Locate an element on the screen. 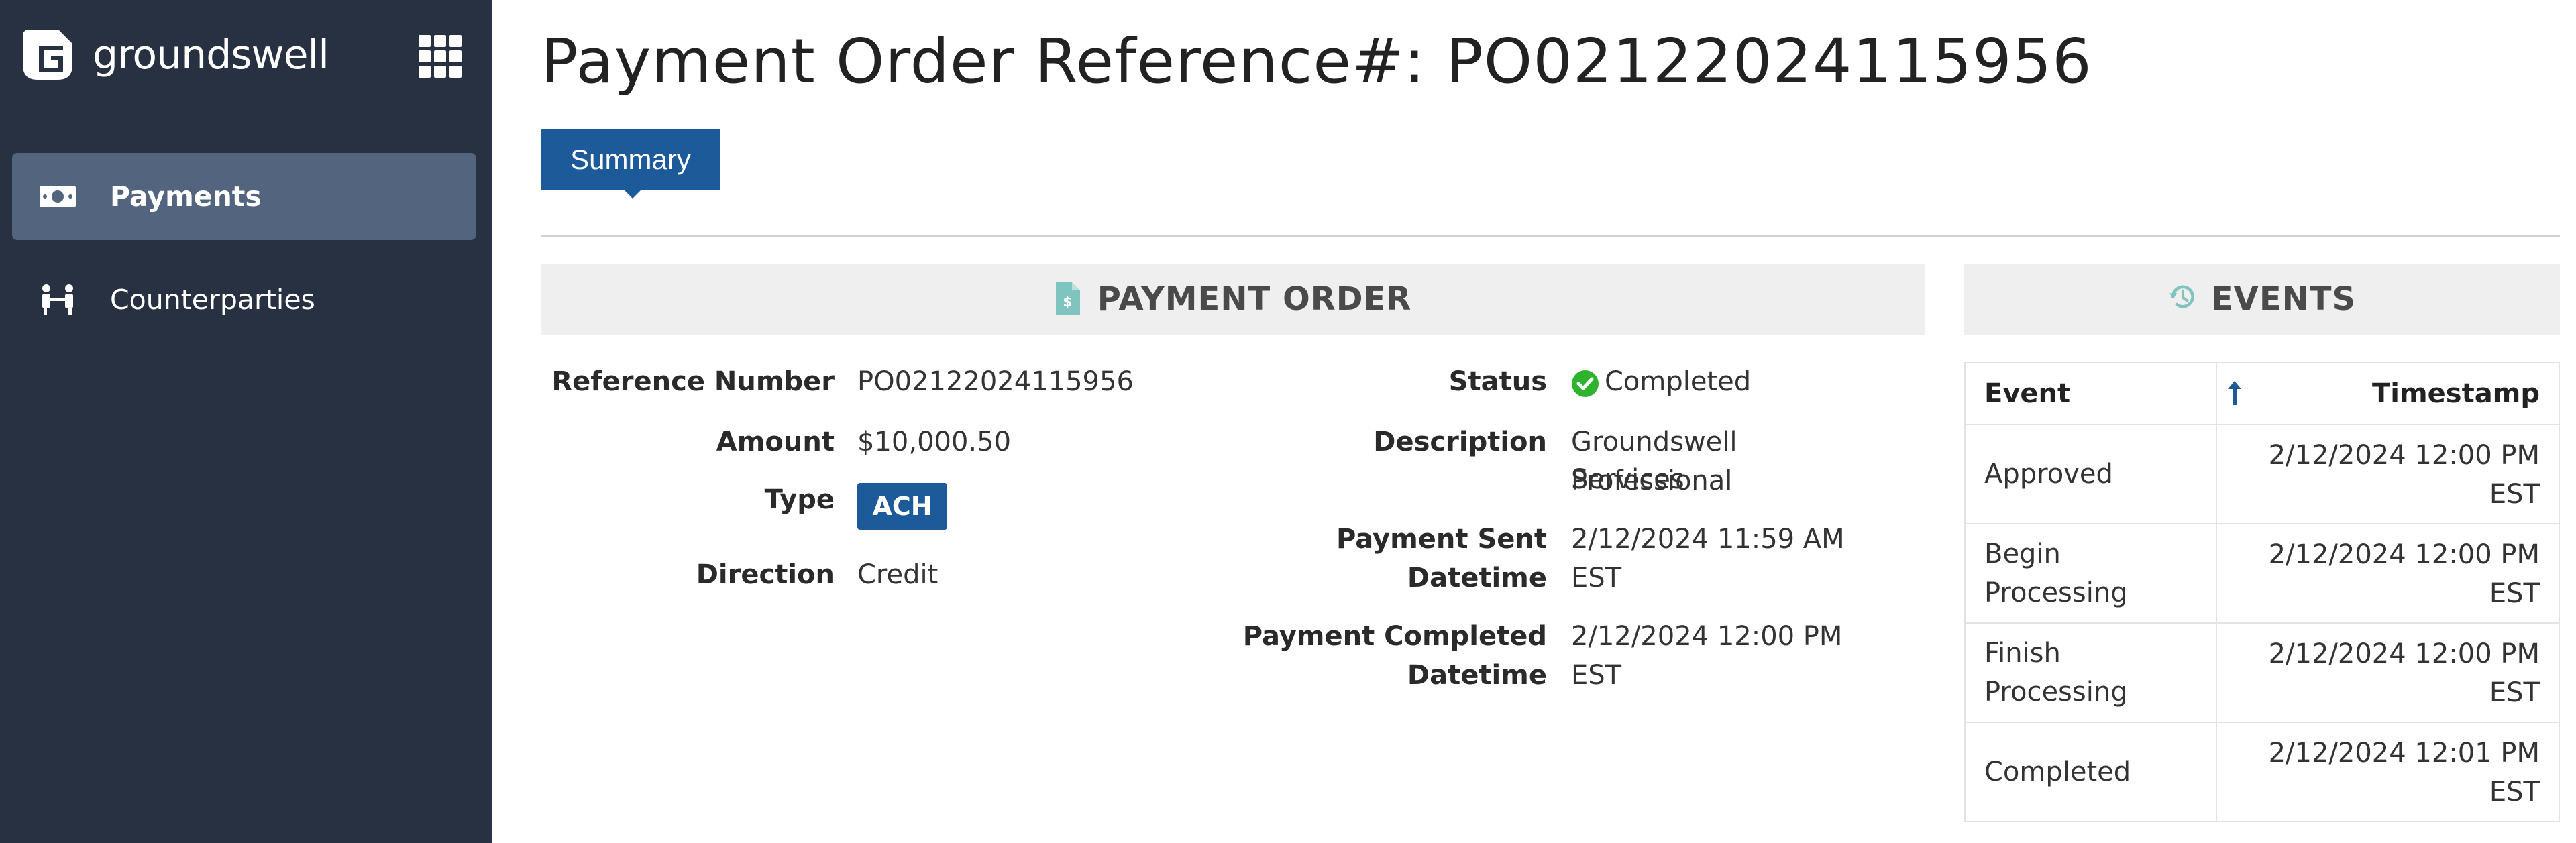  timestamp-header-label: Timestamp is located at coordinates (2455, 393).